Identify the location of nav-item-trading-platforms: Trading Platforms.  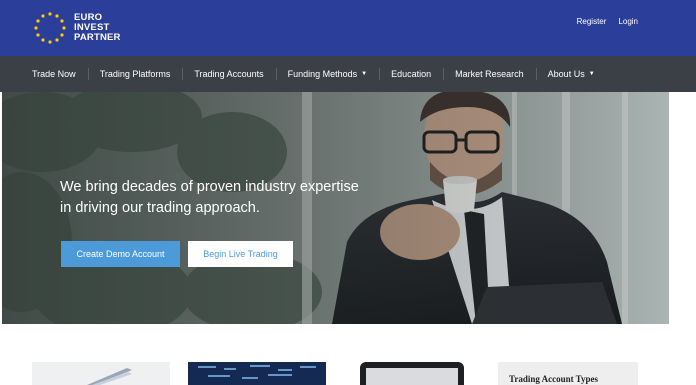
(135, 74).